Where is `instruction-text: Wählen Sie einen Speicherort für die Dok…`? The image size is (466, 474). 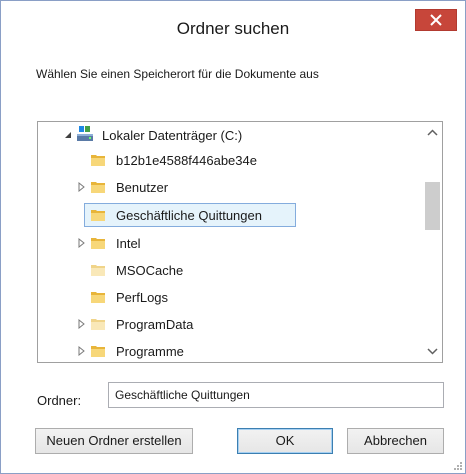 instruction-text: Wählen Sie einen Speicherort für die Dok… is located at coordinates (177, 74).